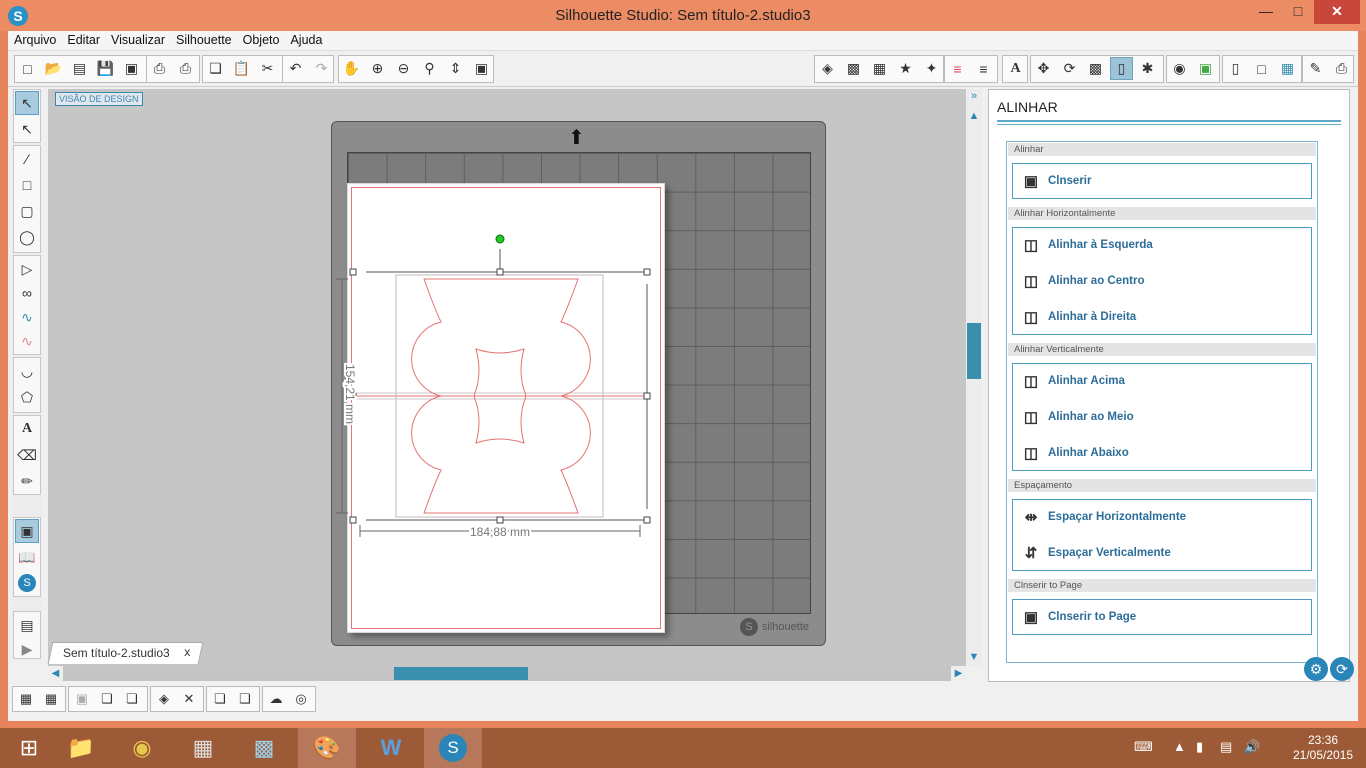  Describe the element at coordinates (132, 699) in the screenshot. I see `duplicate-icon: ❏` at that location.